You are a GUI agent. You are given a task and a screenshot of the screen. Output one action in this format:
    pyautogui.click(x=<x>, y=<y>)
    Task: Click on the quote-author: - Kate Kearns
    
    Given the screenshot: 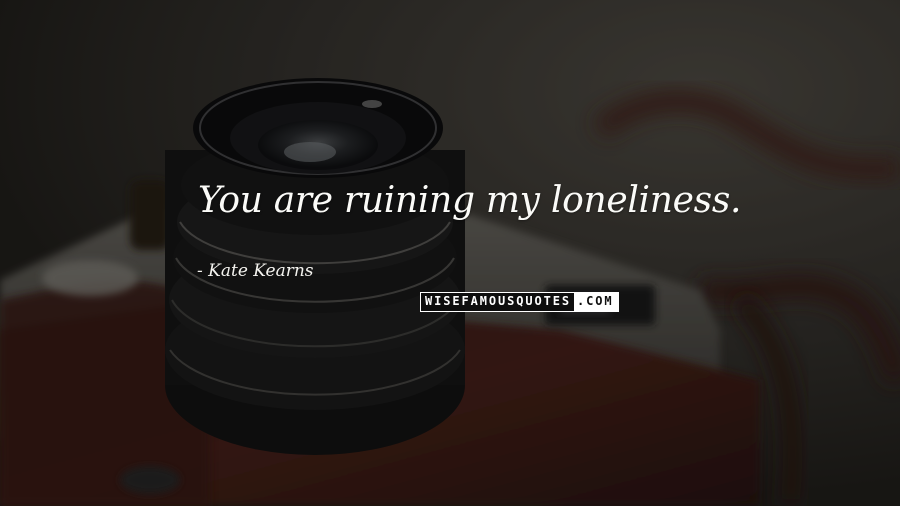 What is the action you would take?
    pyautogui.click(x=255, y=271)
    